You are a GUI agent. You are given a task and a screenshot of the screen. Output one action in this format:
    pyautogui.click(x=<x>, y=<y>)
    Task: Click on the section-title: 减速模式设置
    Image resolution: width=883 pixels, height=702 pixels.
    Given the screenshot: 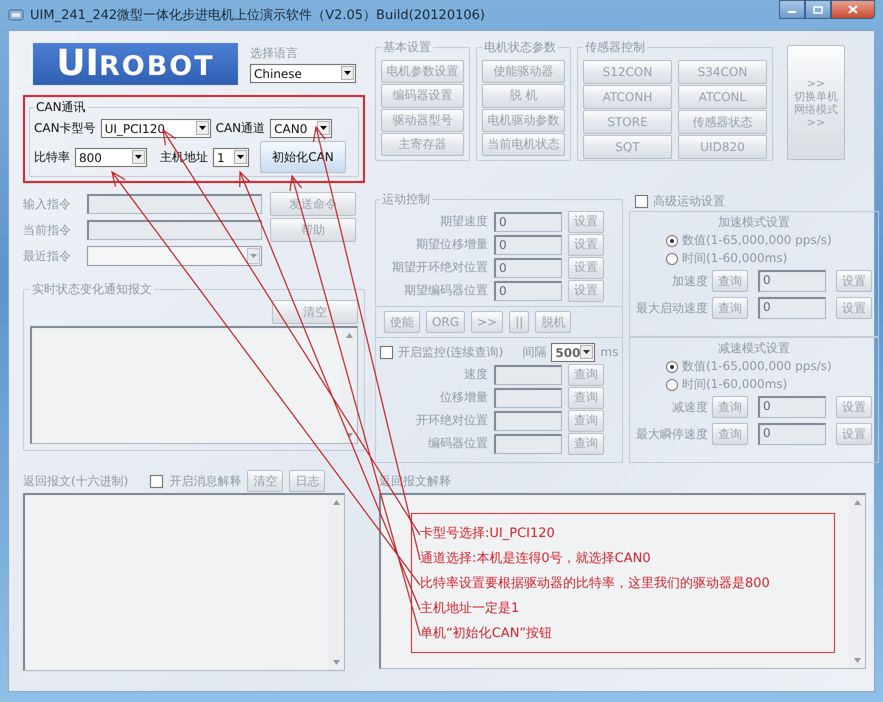 What is the action you would take?
    pyautogui.click(x=754, y=348)
    